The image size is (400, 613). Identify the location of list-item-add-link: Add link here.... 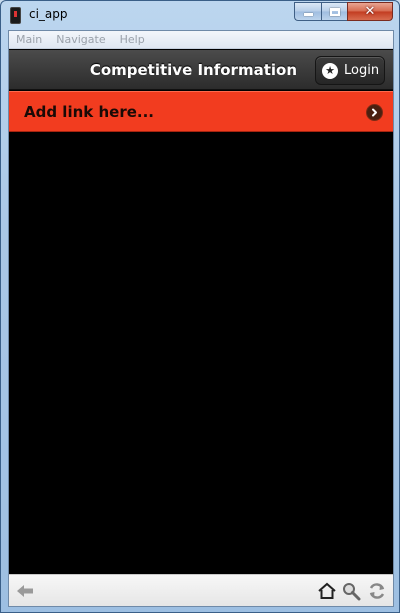
(201, 111).